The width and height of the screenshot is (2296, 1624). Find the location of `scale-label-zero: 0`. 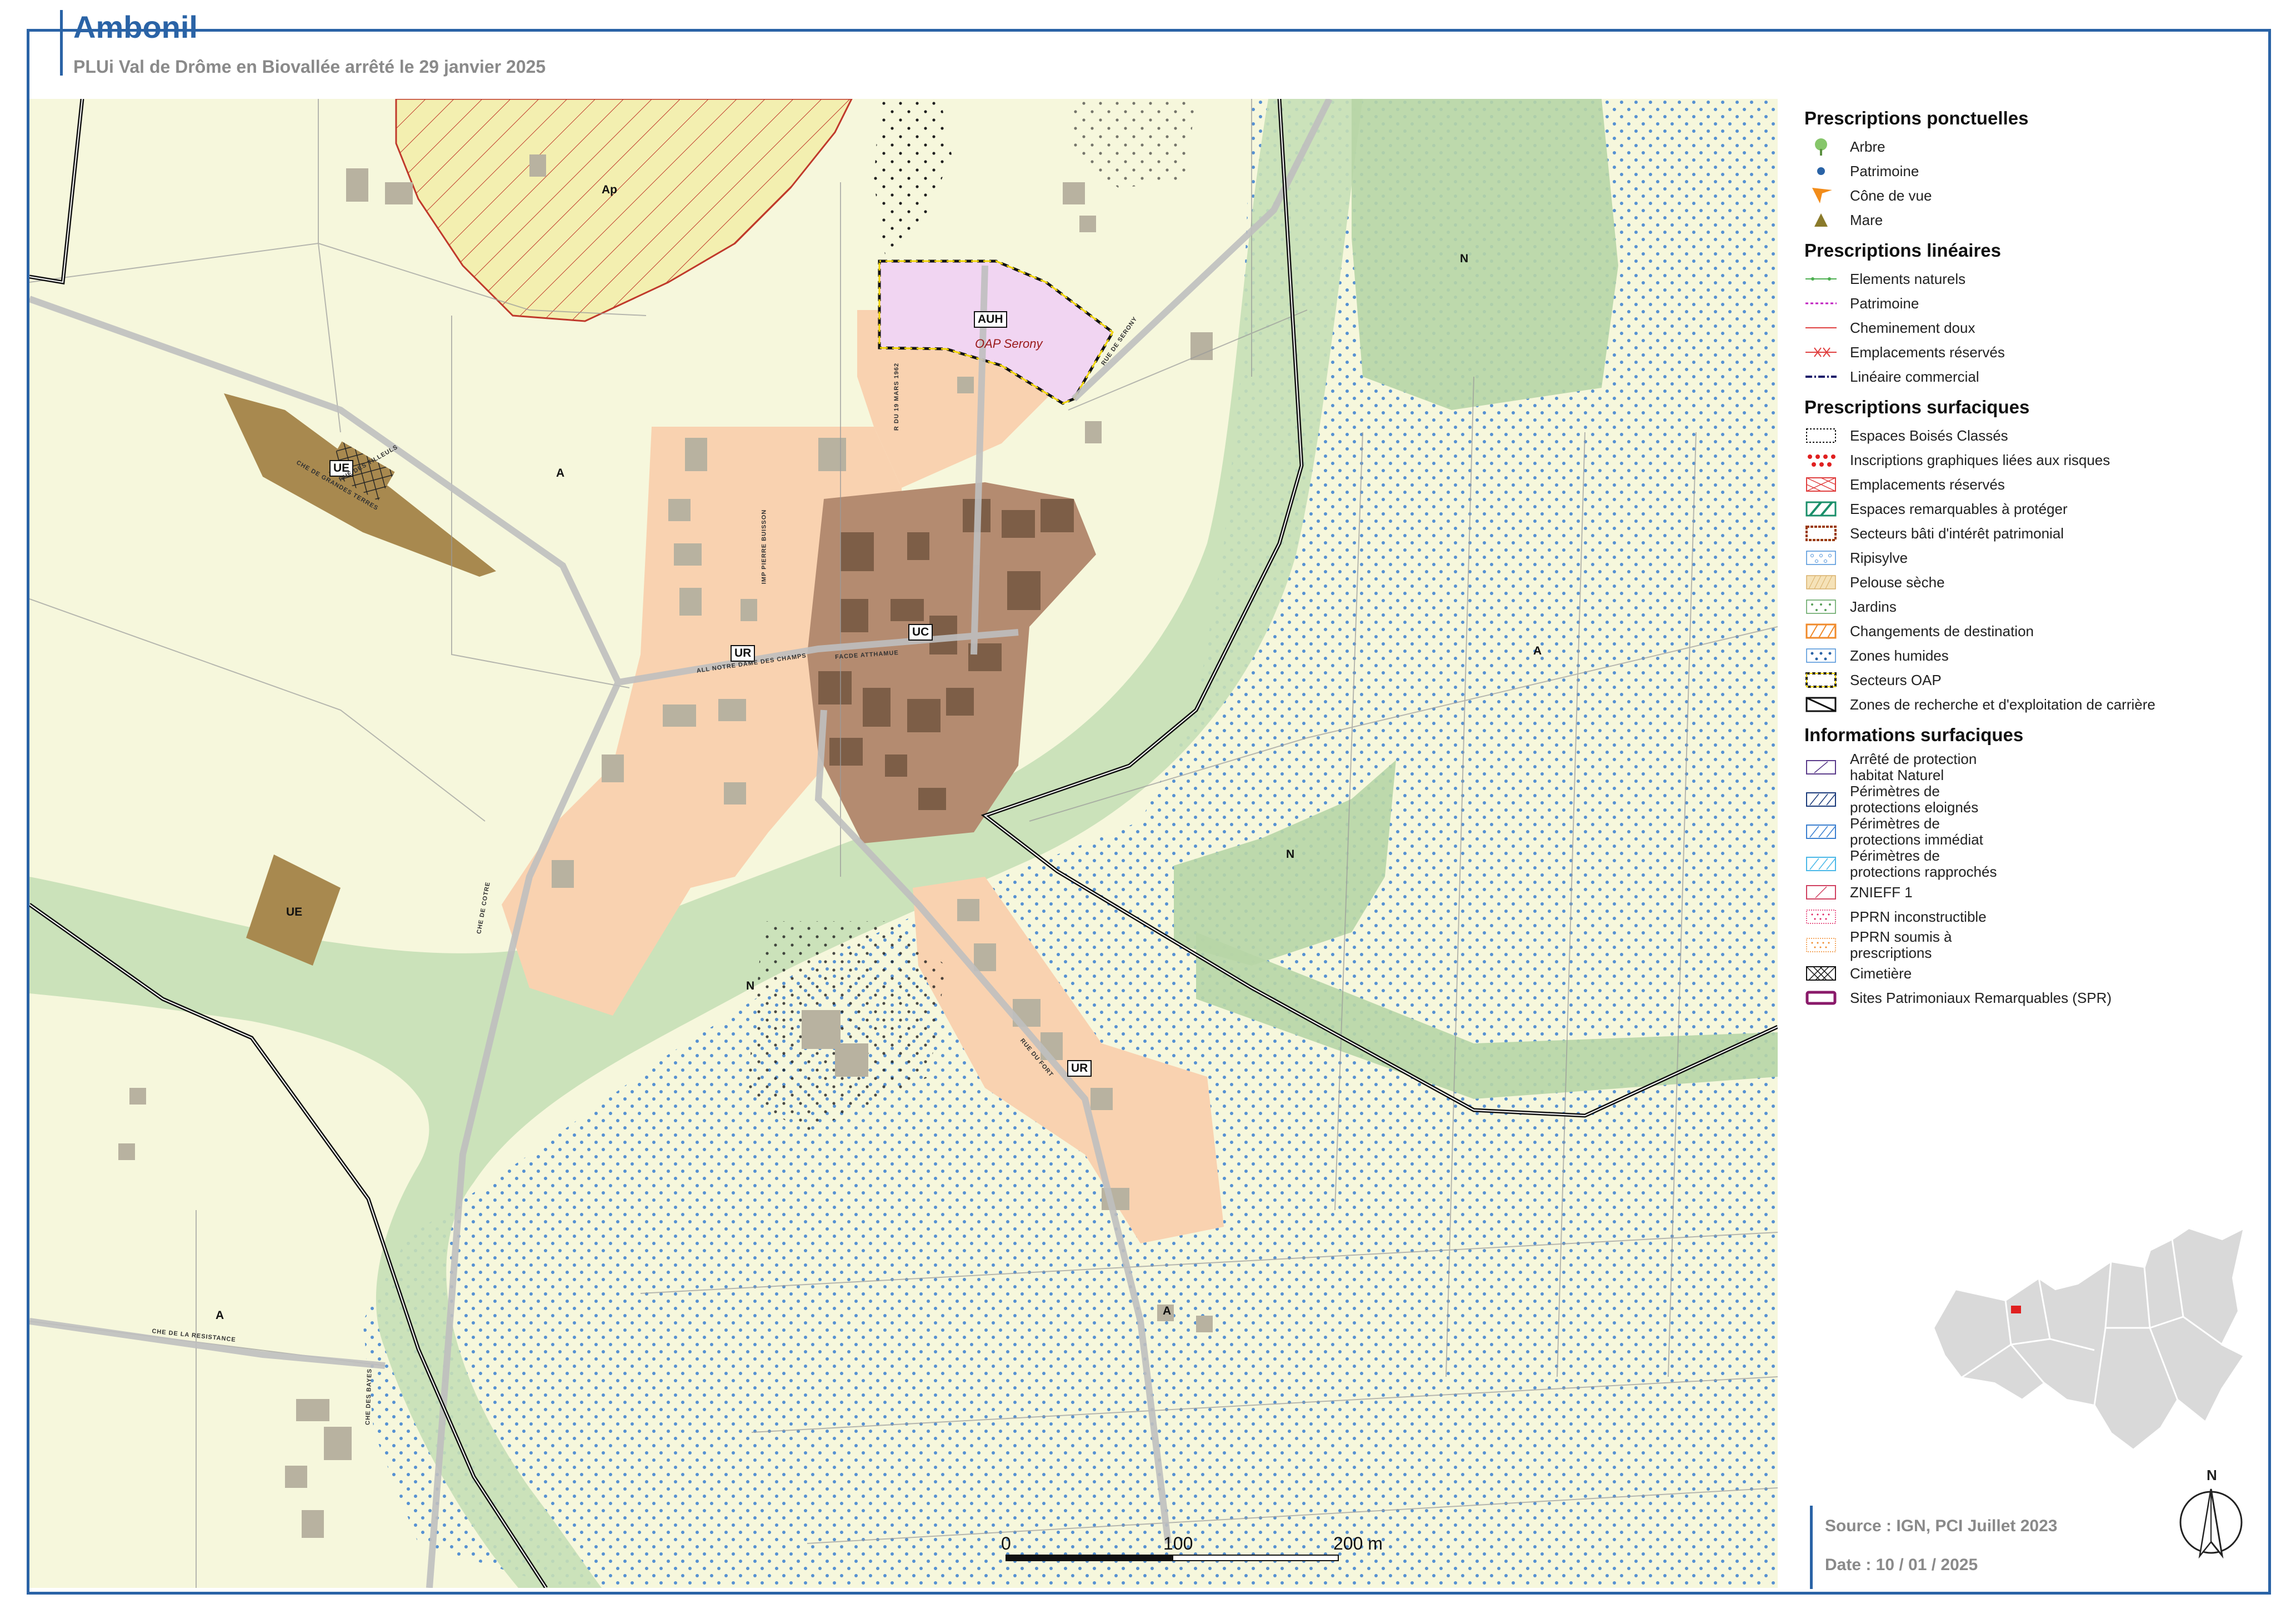

scale-label-zero: 0 is located at coordinates (1006, 1543).